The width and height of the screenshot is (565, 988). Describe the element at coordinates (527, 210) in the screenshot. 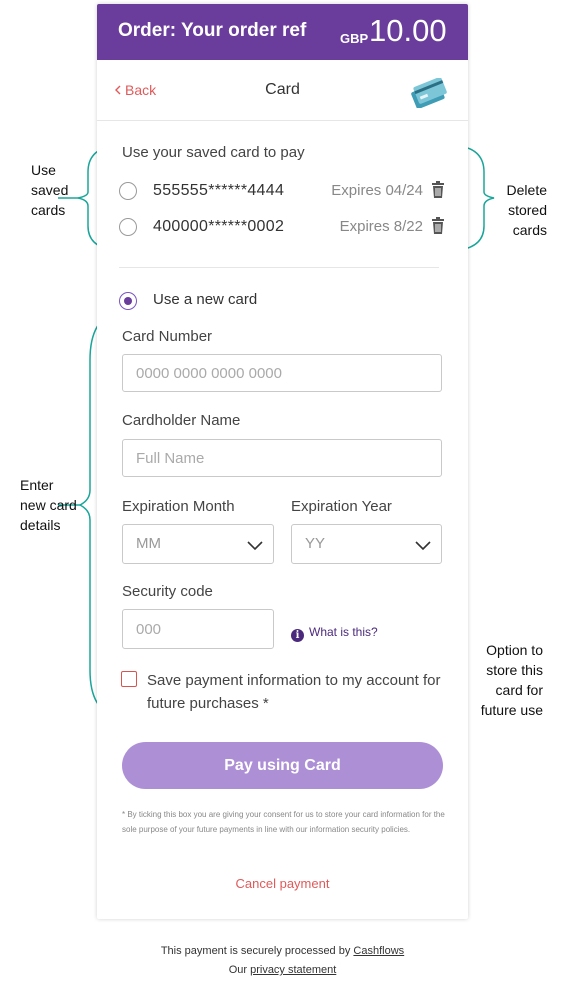

I see `annotation-line: stored` at that location.